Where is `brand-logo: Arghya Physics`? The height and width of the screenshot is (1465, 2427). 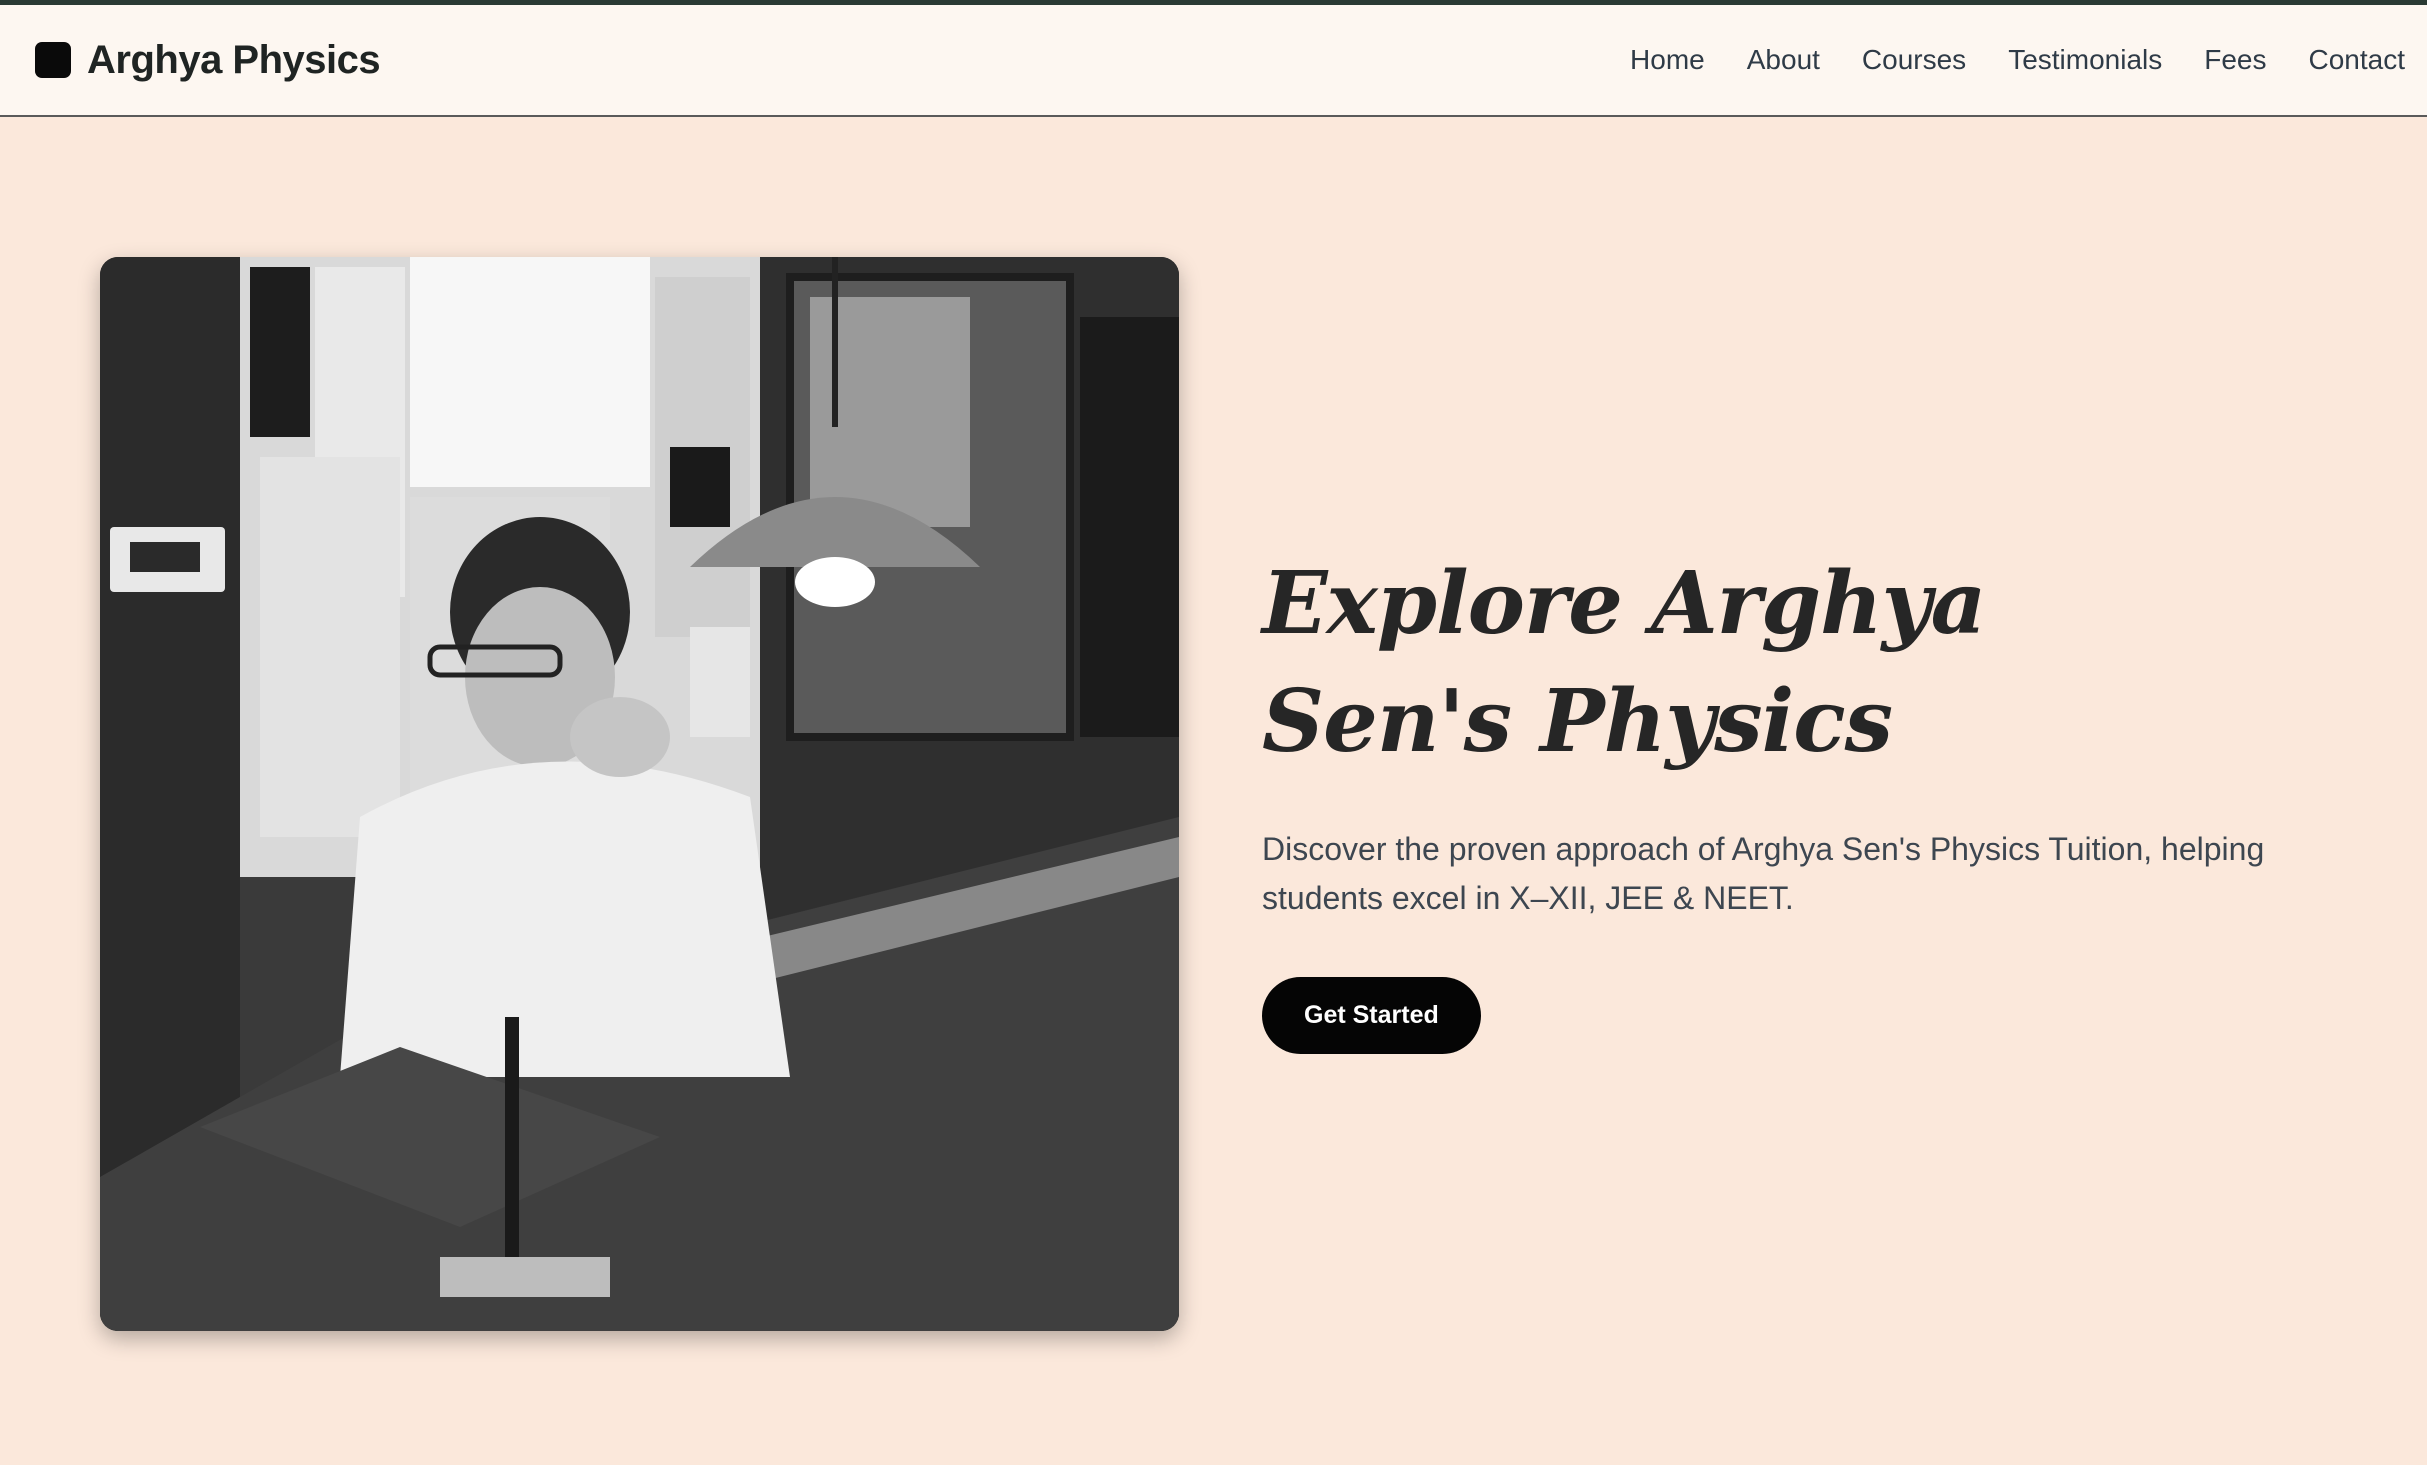 brand-logo: Arghya Physics is located at coordinates (208, 60).